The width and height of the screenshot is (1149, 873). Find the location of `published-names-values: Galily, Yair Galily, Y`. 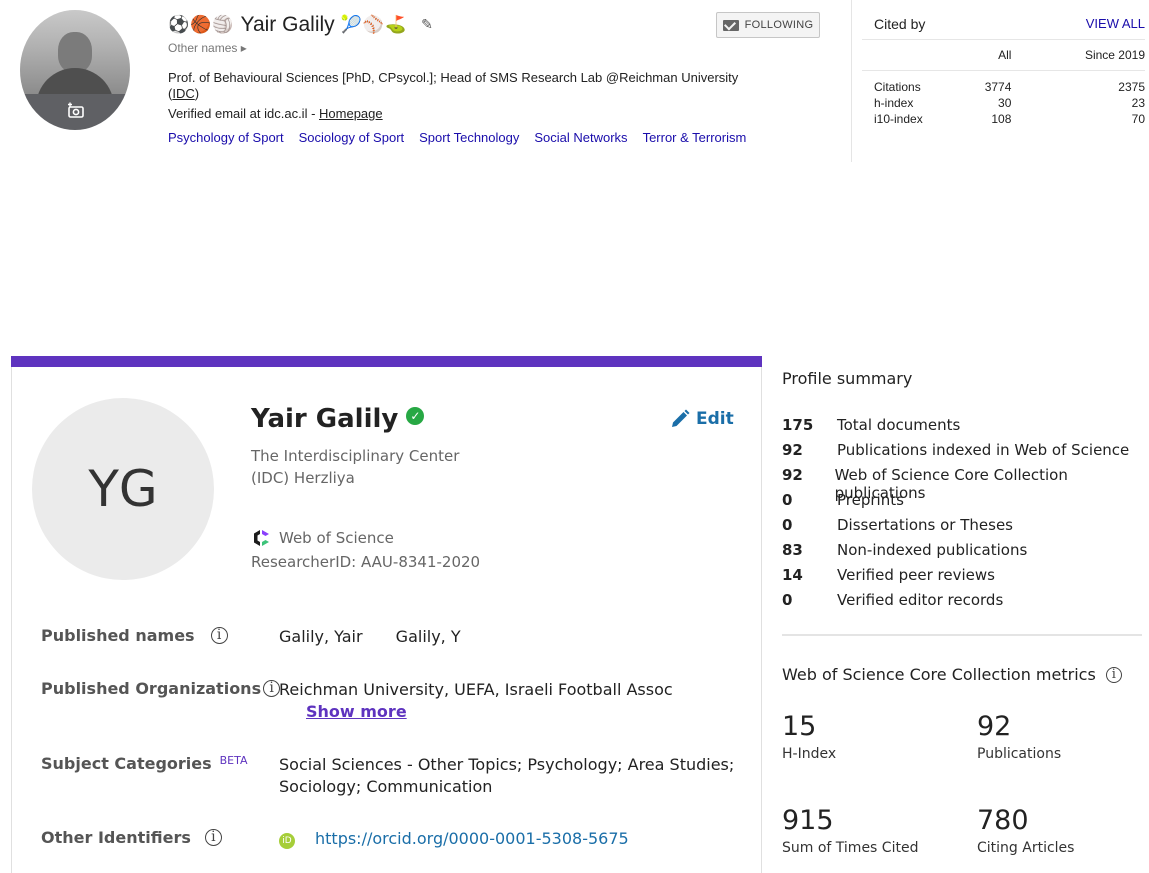

published-names-values: Galily, Yair Galily, Y is located at coordinates (370, 637).